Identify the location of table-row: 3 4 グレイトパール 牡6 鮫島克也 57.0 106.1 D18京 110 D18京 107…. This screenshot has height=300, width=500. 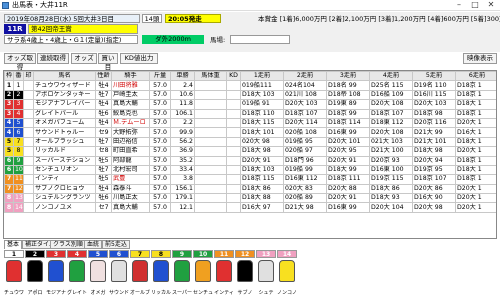
(250, 113).